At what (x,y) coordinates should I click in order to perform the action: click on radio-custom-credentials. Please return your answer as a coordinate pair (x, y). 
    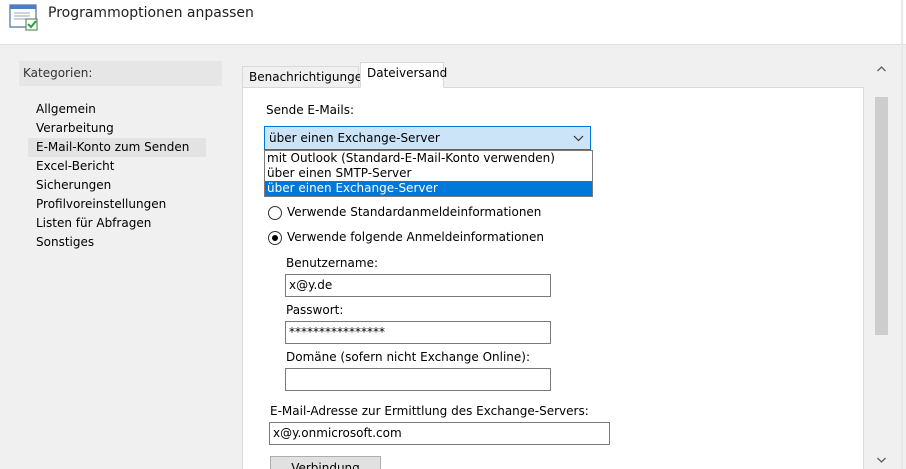
    Looking at the image, I should click on (275, 238).